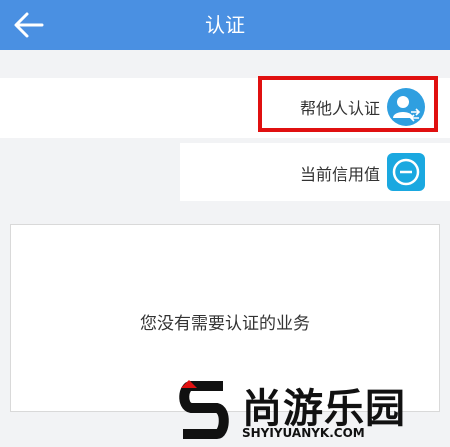 The height and width of the screenshot is (447, 450). I want to click on top-bar: 认证, so click(225, 25).